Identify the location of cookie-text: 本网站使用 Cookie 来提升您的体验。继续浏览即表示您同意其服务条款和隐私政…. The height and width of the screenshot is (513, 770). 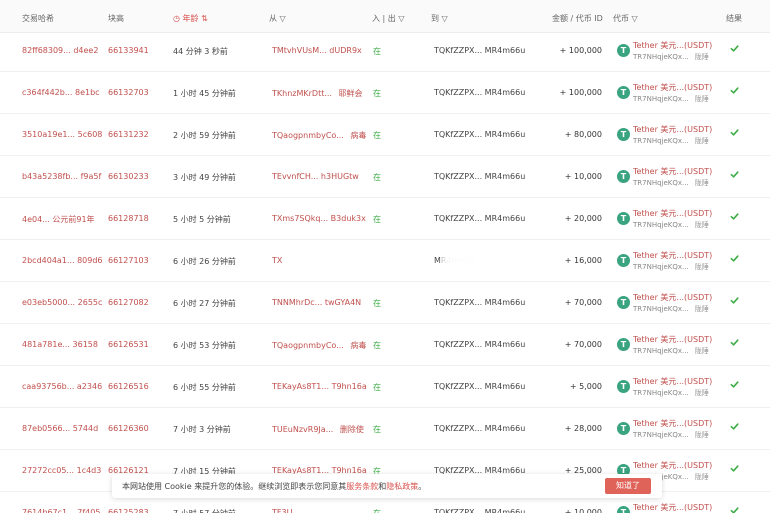
(274, 486).